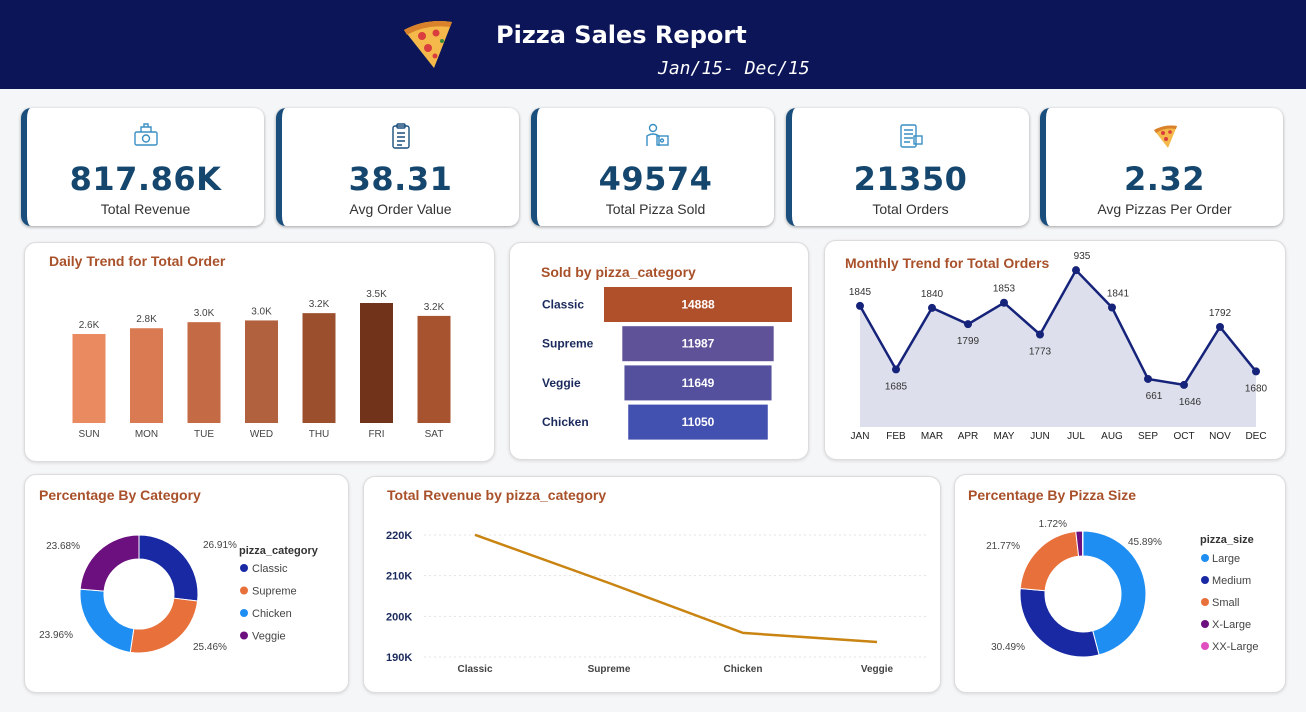 This screenshot has width=1306, height=712. Describe the element at coordinates (561, 383) in the screenshot. I see `category-label: Veggie` at that location.